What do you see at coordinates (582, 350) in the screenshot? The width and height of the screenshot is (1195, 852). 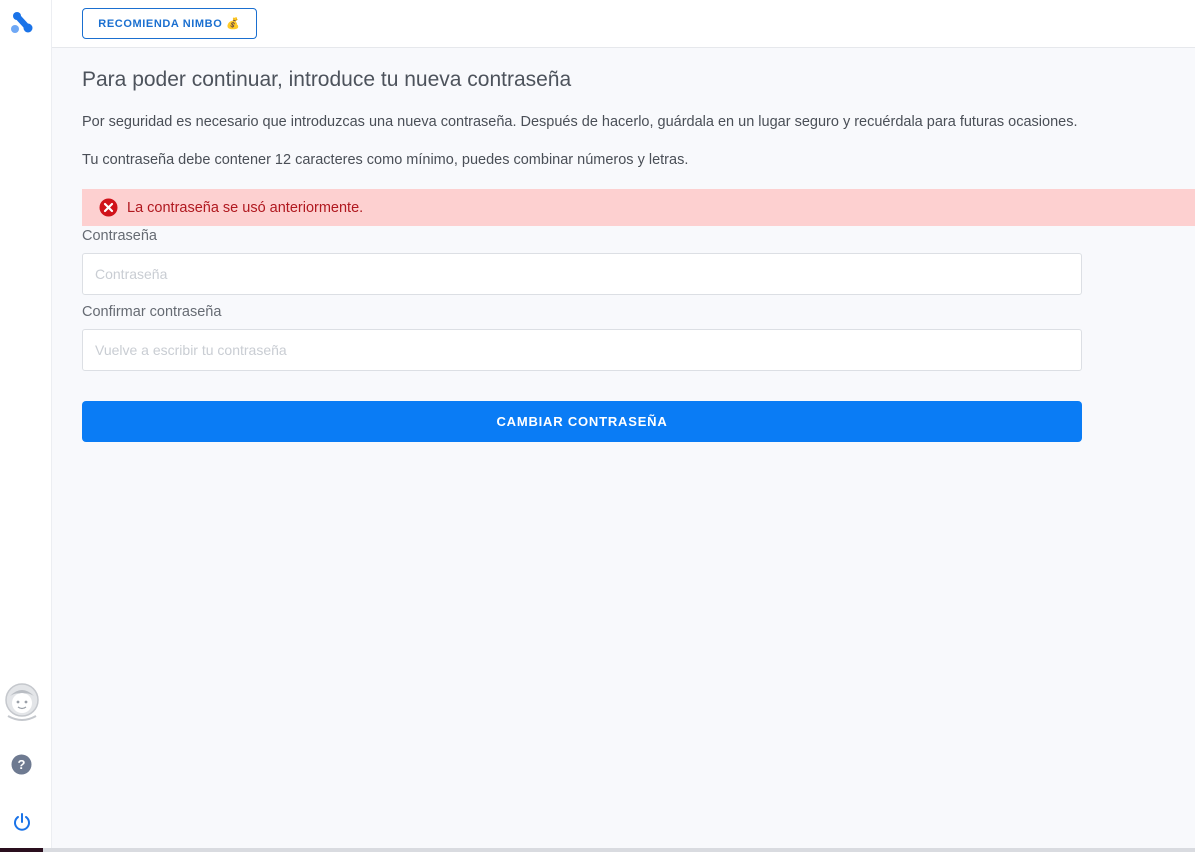 I see `confirm-password-input` at bounding box center [582, 350].